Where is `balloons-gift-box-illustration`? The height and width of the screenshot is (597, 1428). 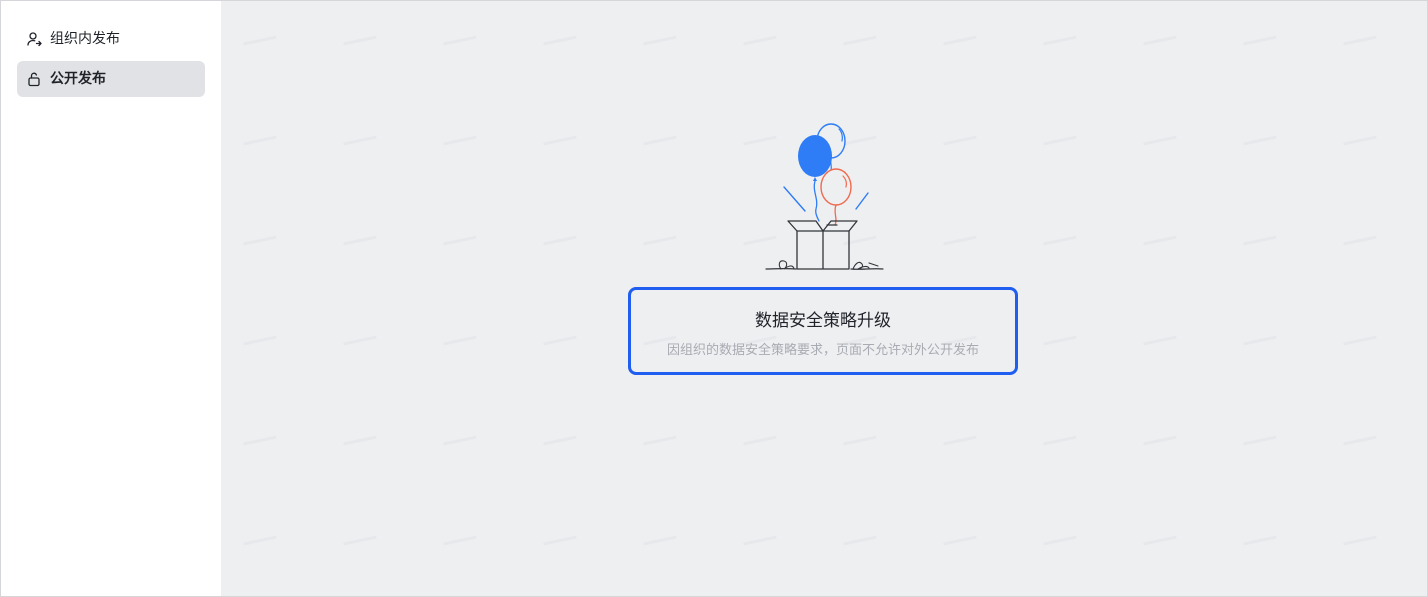
balloons-gift-box-illustration is located at coordinates (827, 197).